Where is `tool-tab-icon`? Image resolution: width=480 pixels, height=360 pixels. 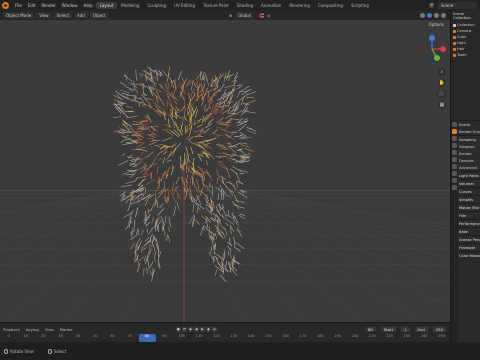 tool-tab-icon is located at coordinates (454, 124).